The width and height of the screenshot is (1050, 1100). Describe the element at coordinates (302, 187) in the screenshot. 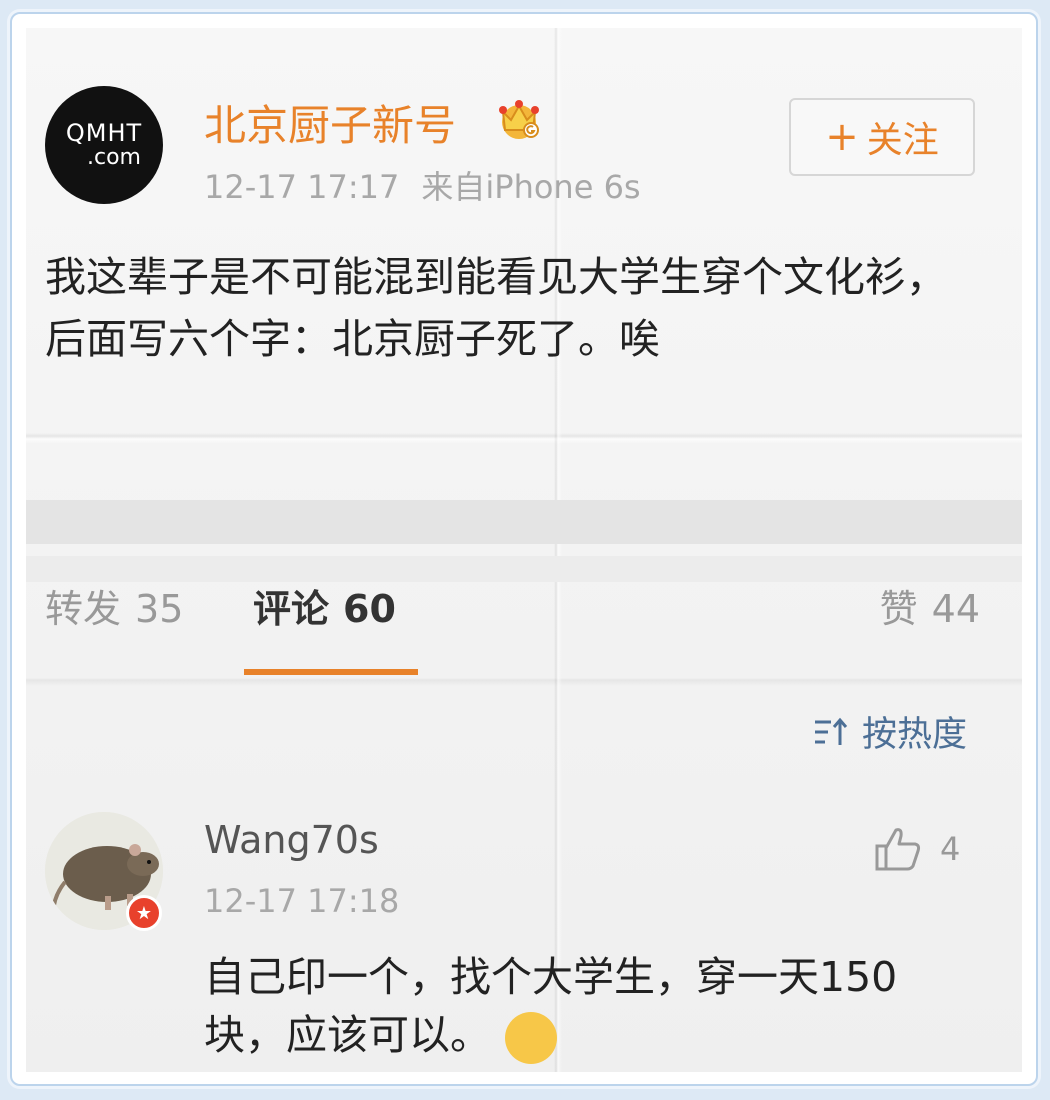

I see `post-time: 12-17 17:17` at that location.